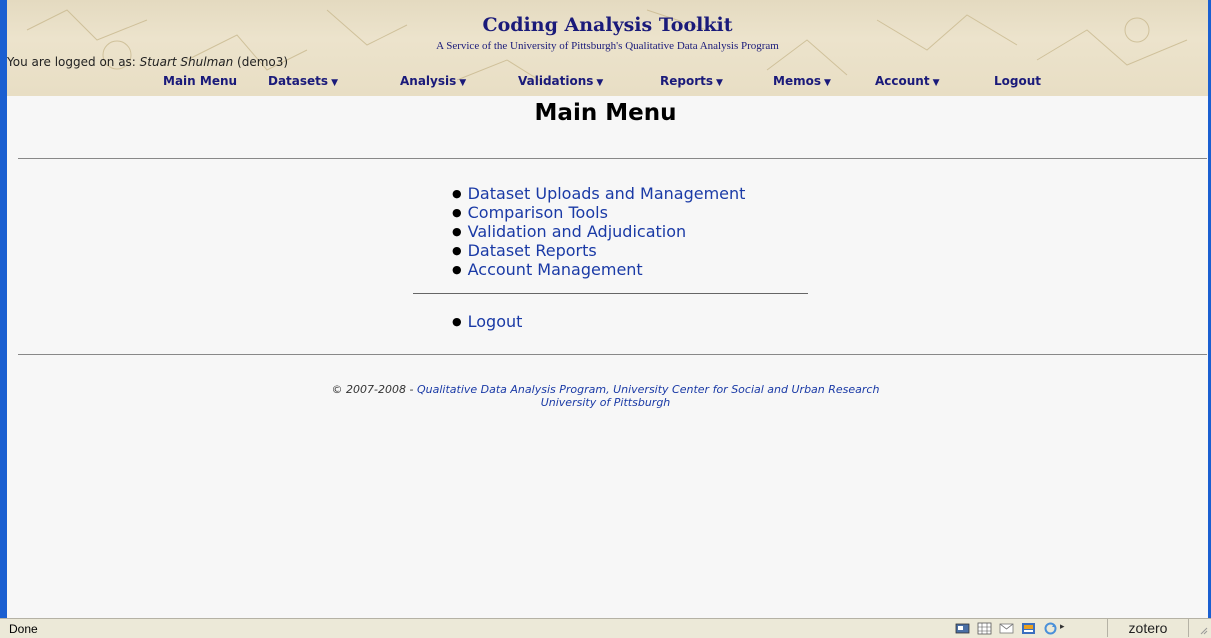 The width and height of the screenshot is (1211, 638). I want to click on nav-label: Account, so click(902, 81).